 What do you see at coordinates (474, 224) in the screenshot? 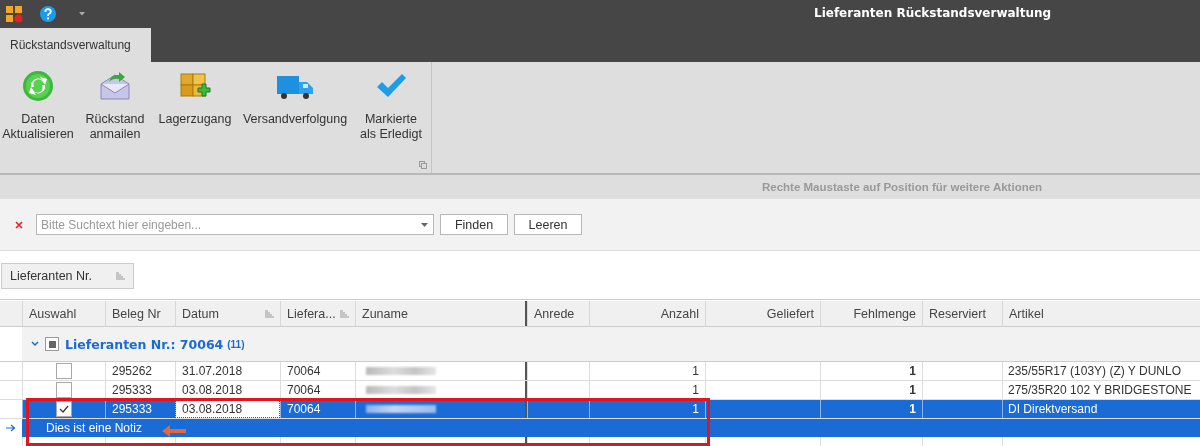
I see `search-button: Finden` at bounding box center [474, 224].